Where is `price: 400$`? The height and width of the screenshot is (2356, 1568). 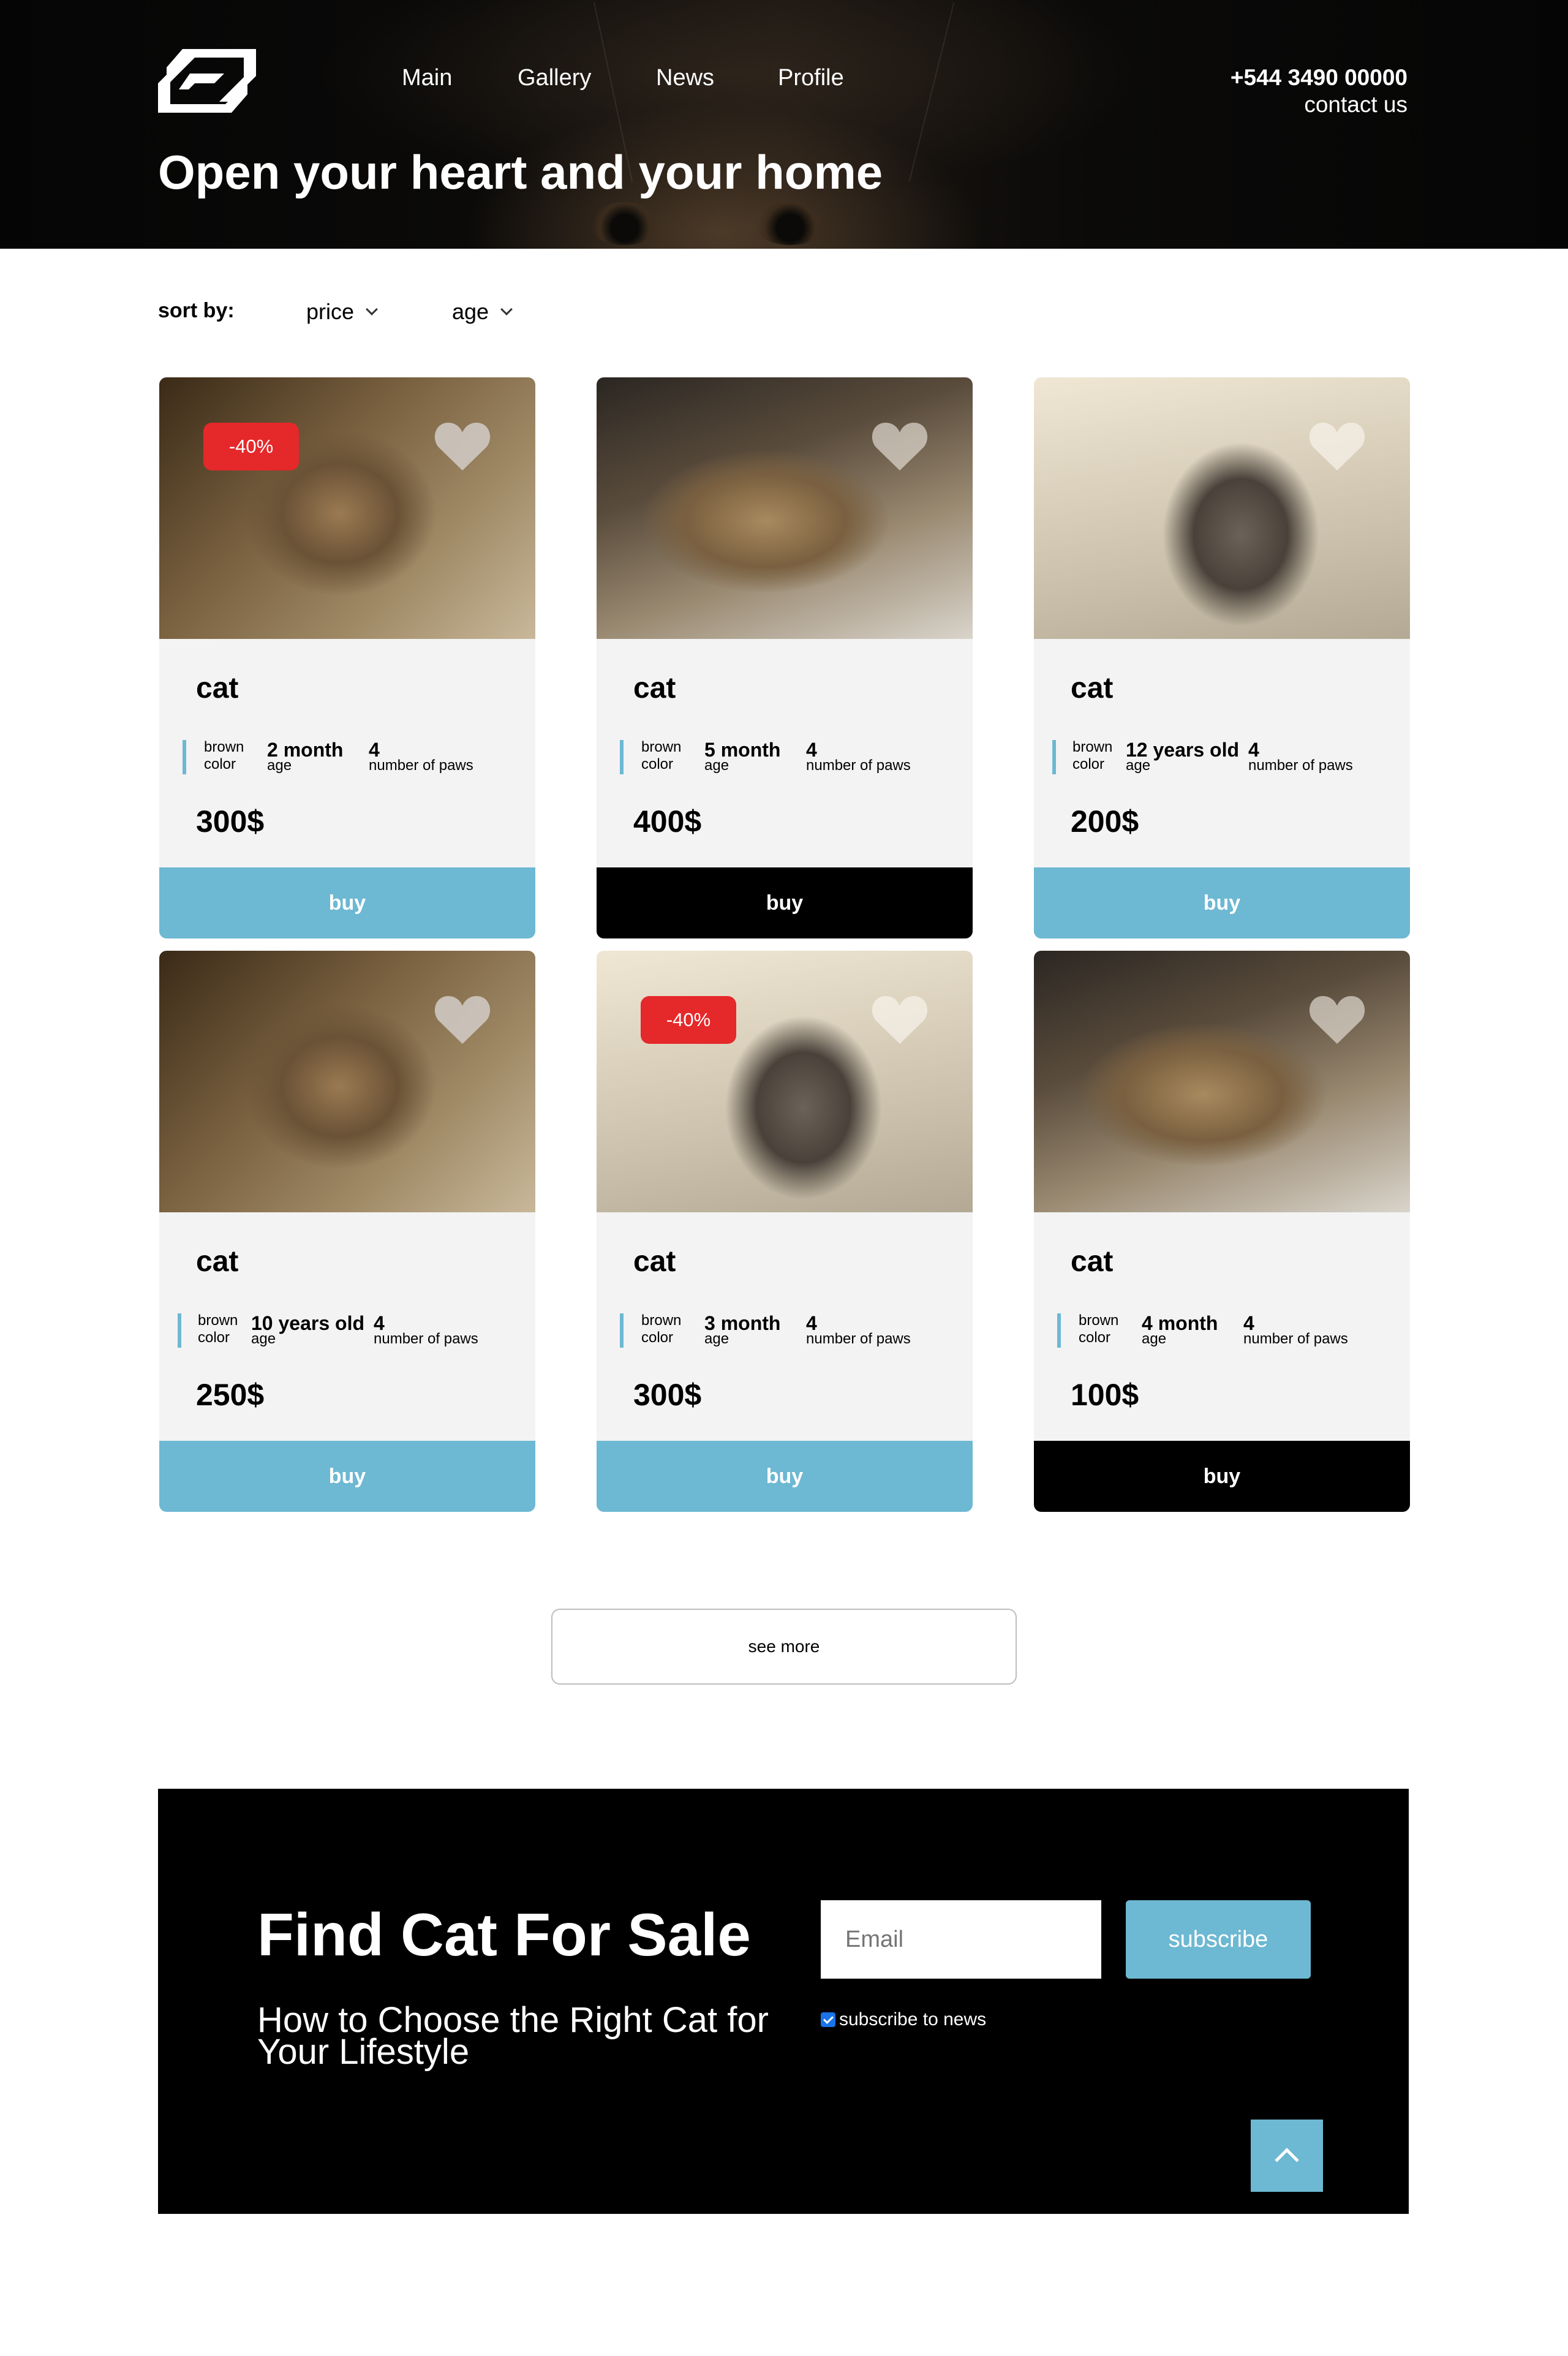 price: 400$ is located at coordinates (668, 821).